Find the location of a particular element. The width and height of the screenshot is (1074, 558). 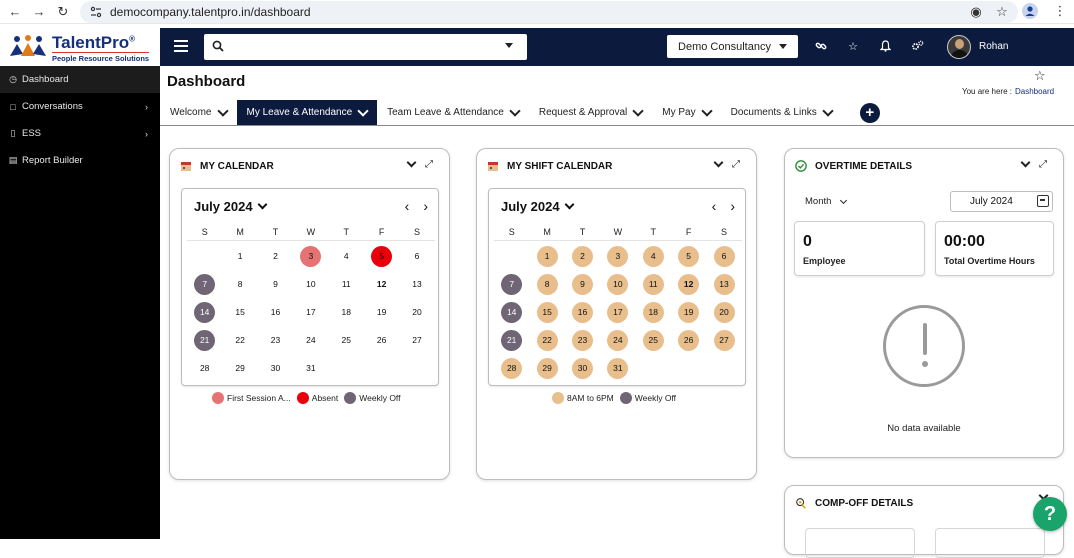

forward-icon: → is located at coordinates (39, 12).